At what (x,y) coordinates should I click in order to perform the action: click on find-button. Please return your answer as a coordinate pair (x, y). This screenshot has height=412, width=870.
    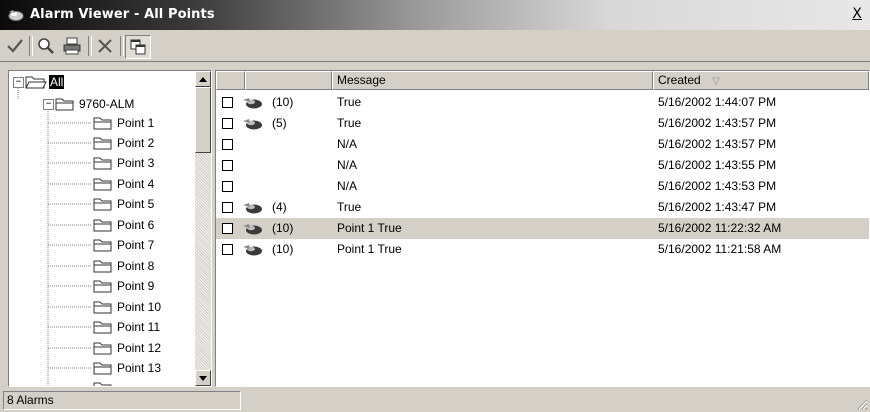
    Looking at the image, I should click on (46, 46).